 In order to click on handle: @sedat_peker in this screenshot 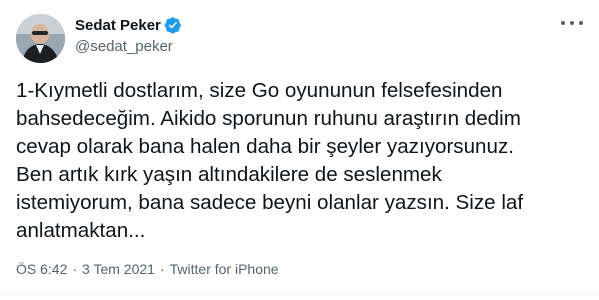, I will do `click(128, 46)`.